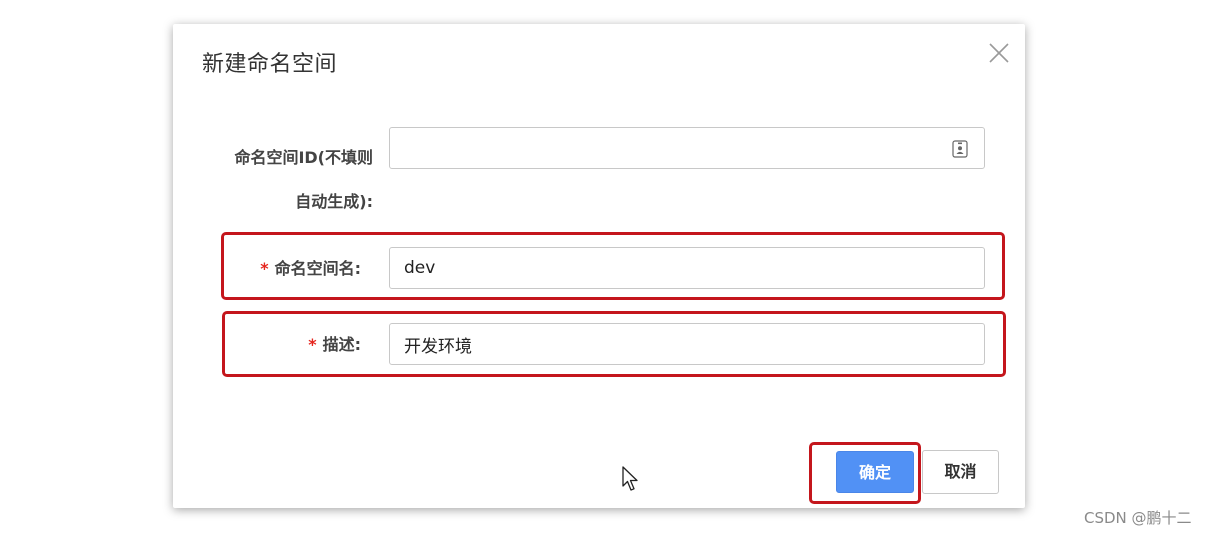  What do you see at coordinates (287, 345) in the screenshot?
I see `description-label: * 描述:` at bounding box center [287, 345].